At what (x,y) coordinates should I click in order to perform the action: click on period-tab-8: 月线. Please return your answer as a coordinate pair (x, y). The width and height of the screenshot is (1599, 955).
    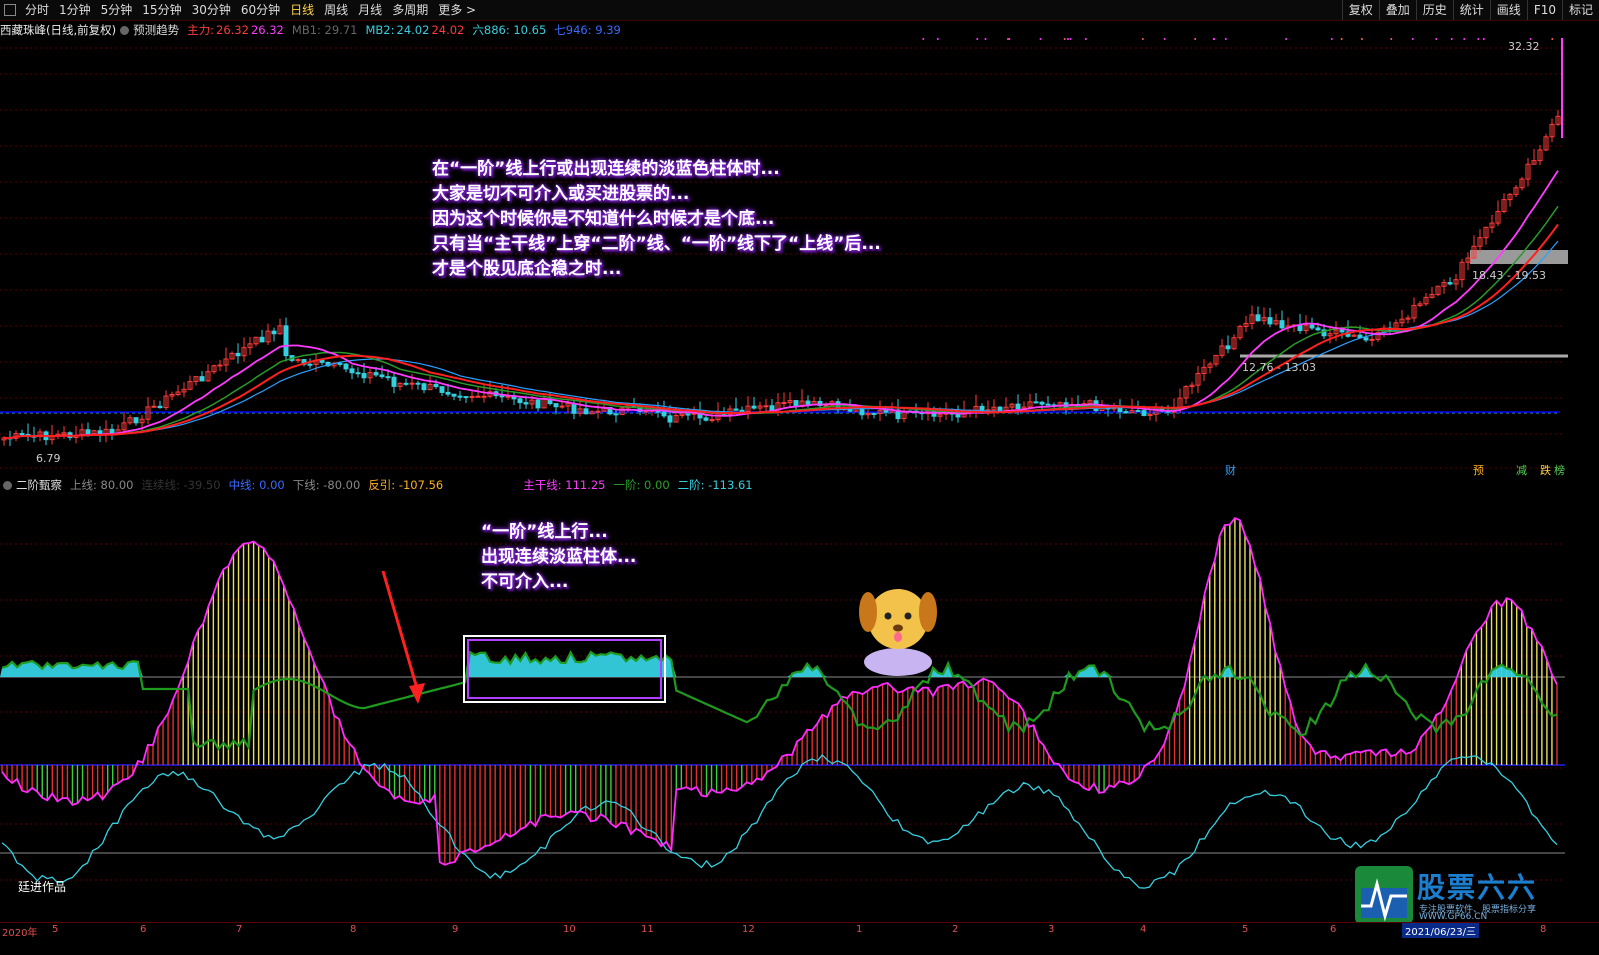
    Looking at the image, I should click on (370, 10).